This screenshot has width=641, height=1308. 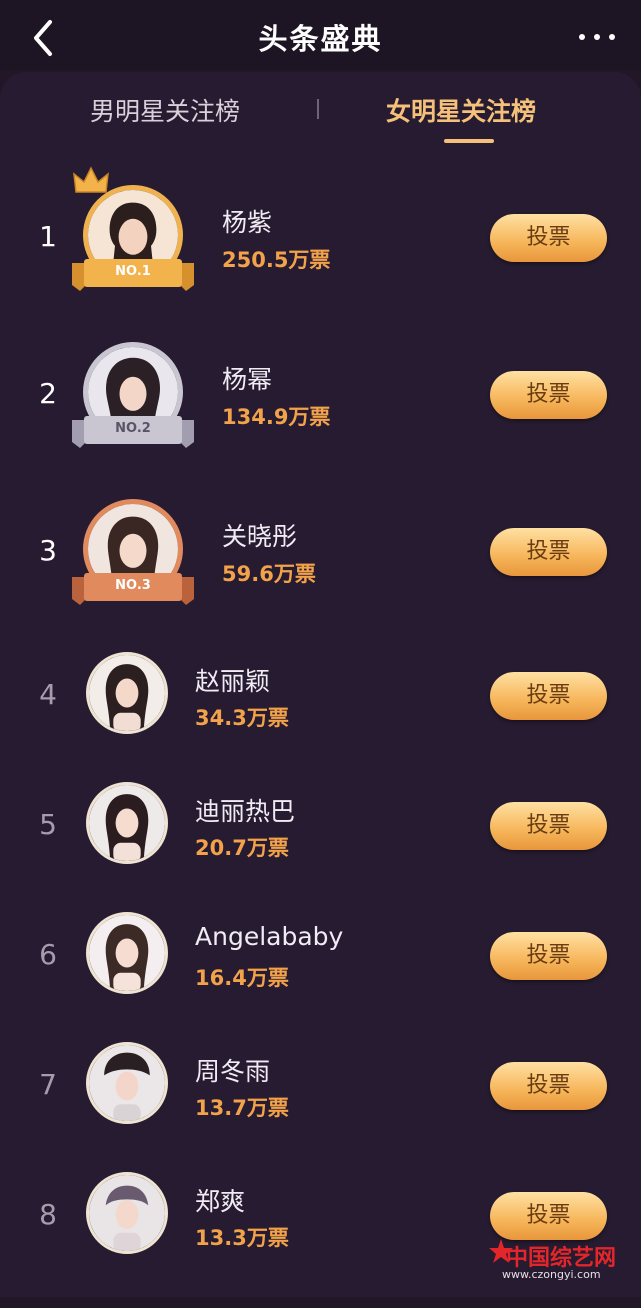 I want to click on tab-male-stars: 男明星关注榜, so click(x=165, y=110).